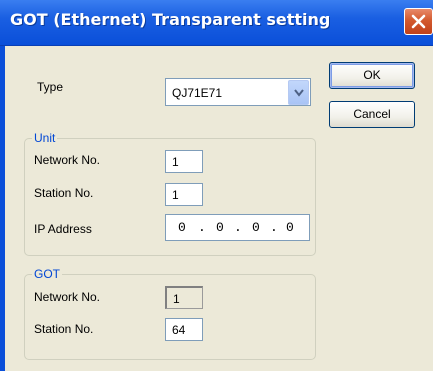 The height and width of the screenshot is (371, 433). Describe the element at coordinates (372, 75) in the screenshot. I see `ok-button: OK` at that location.